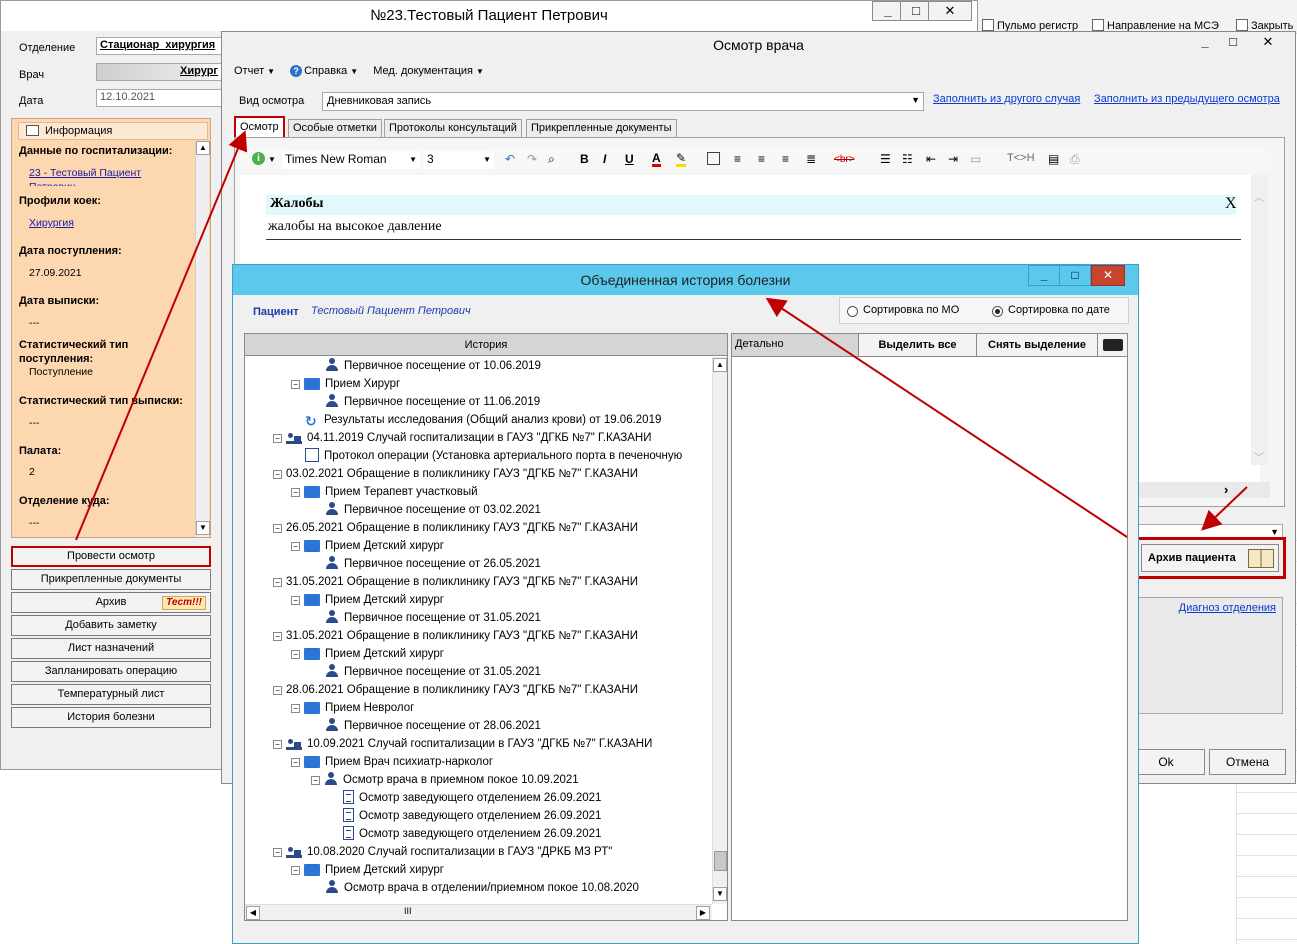 The width and height of the screenshot is (1297, 944). I want to click on font-color-icon: A, so click(656, 159).